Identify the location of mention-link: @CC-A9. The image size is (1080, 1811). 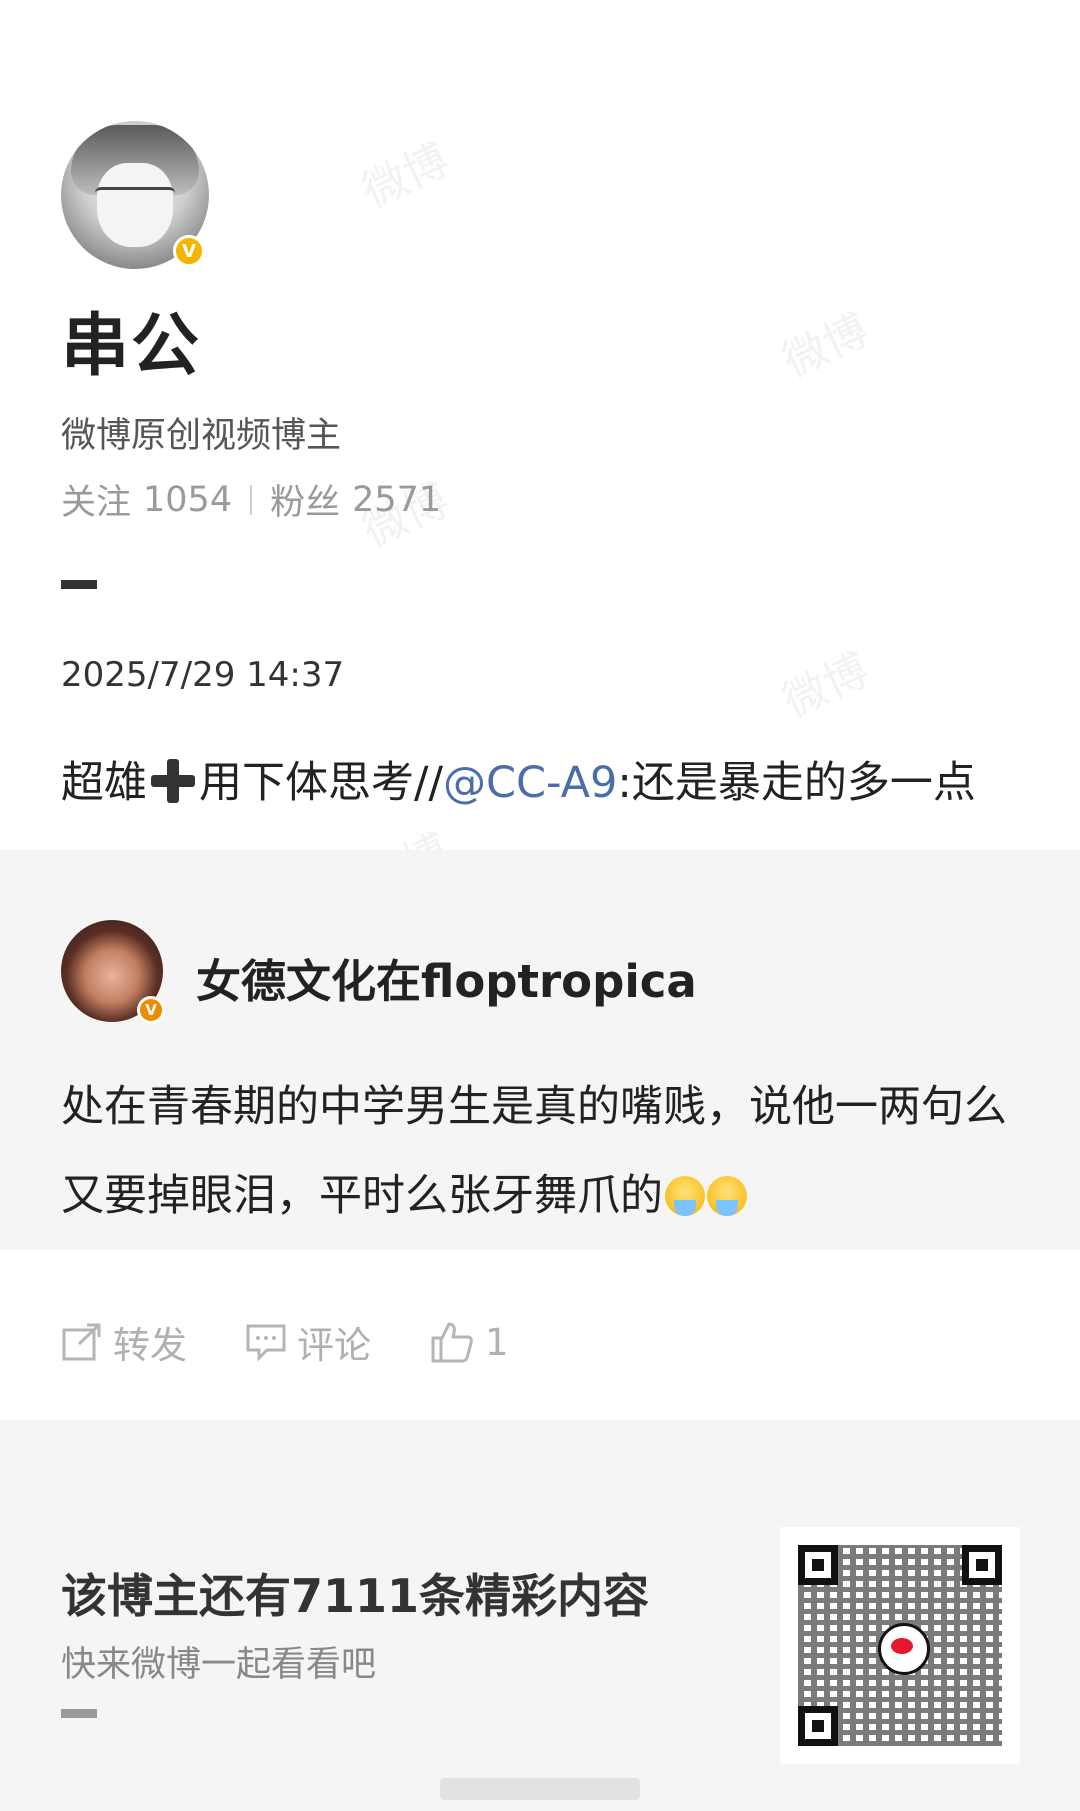
(530, 783).